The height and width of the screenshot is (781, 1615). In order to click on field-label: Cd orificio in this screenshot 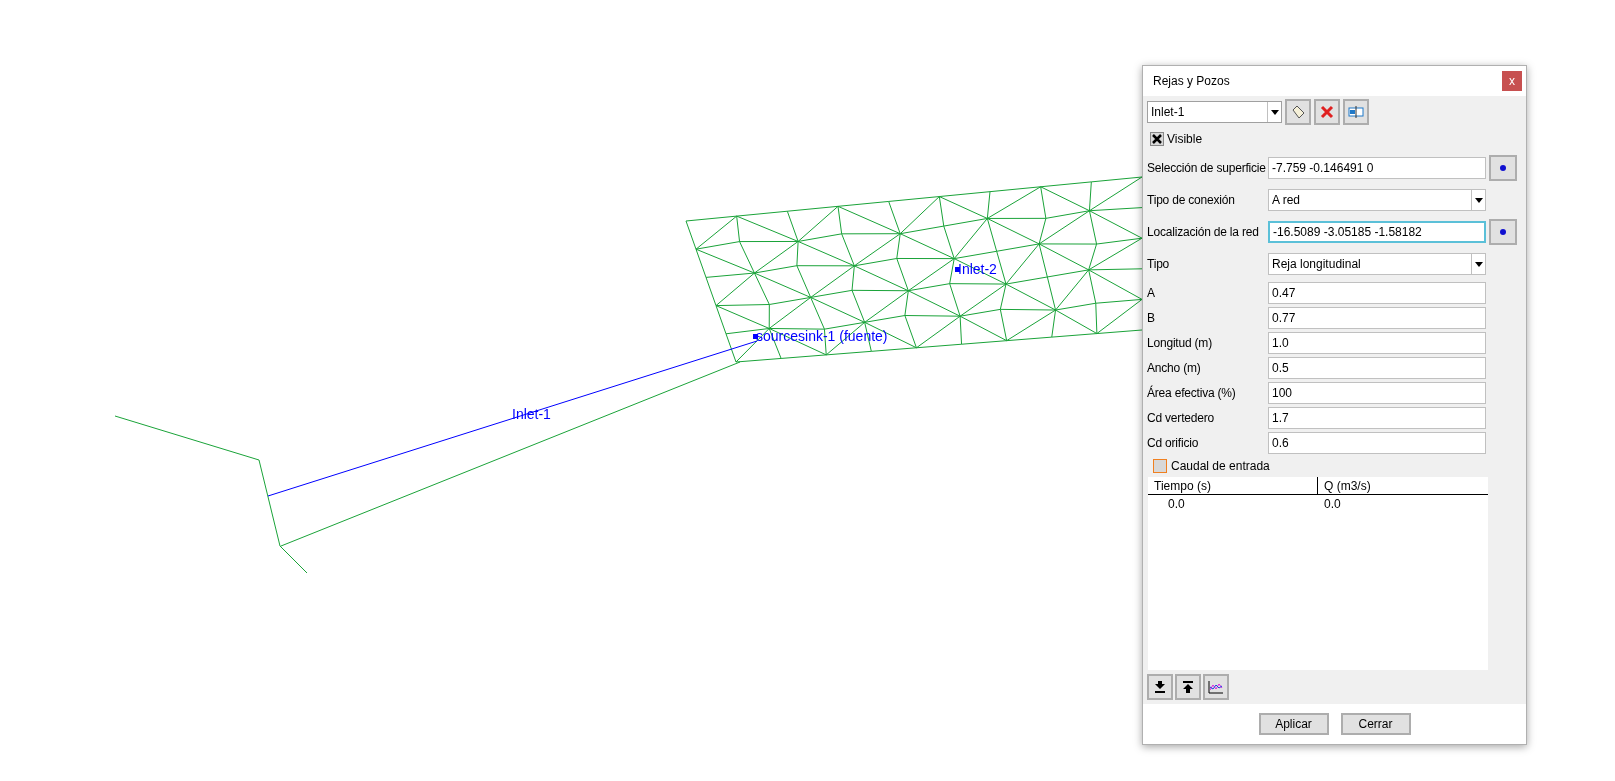, I will do `click(1173, 443)`.